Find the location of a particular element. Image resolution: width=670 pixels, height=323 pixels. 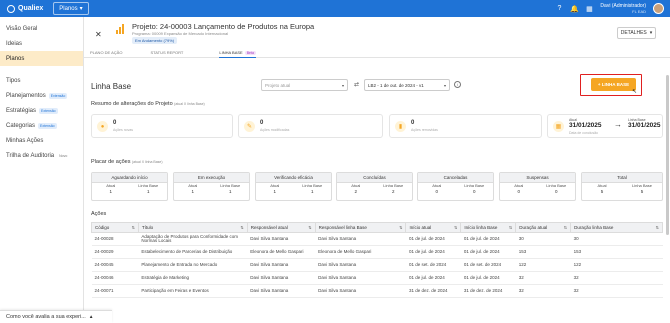

table-cell: 24-00029 is located at coordinates (115, 252).